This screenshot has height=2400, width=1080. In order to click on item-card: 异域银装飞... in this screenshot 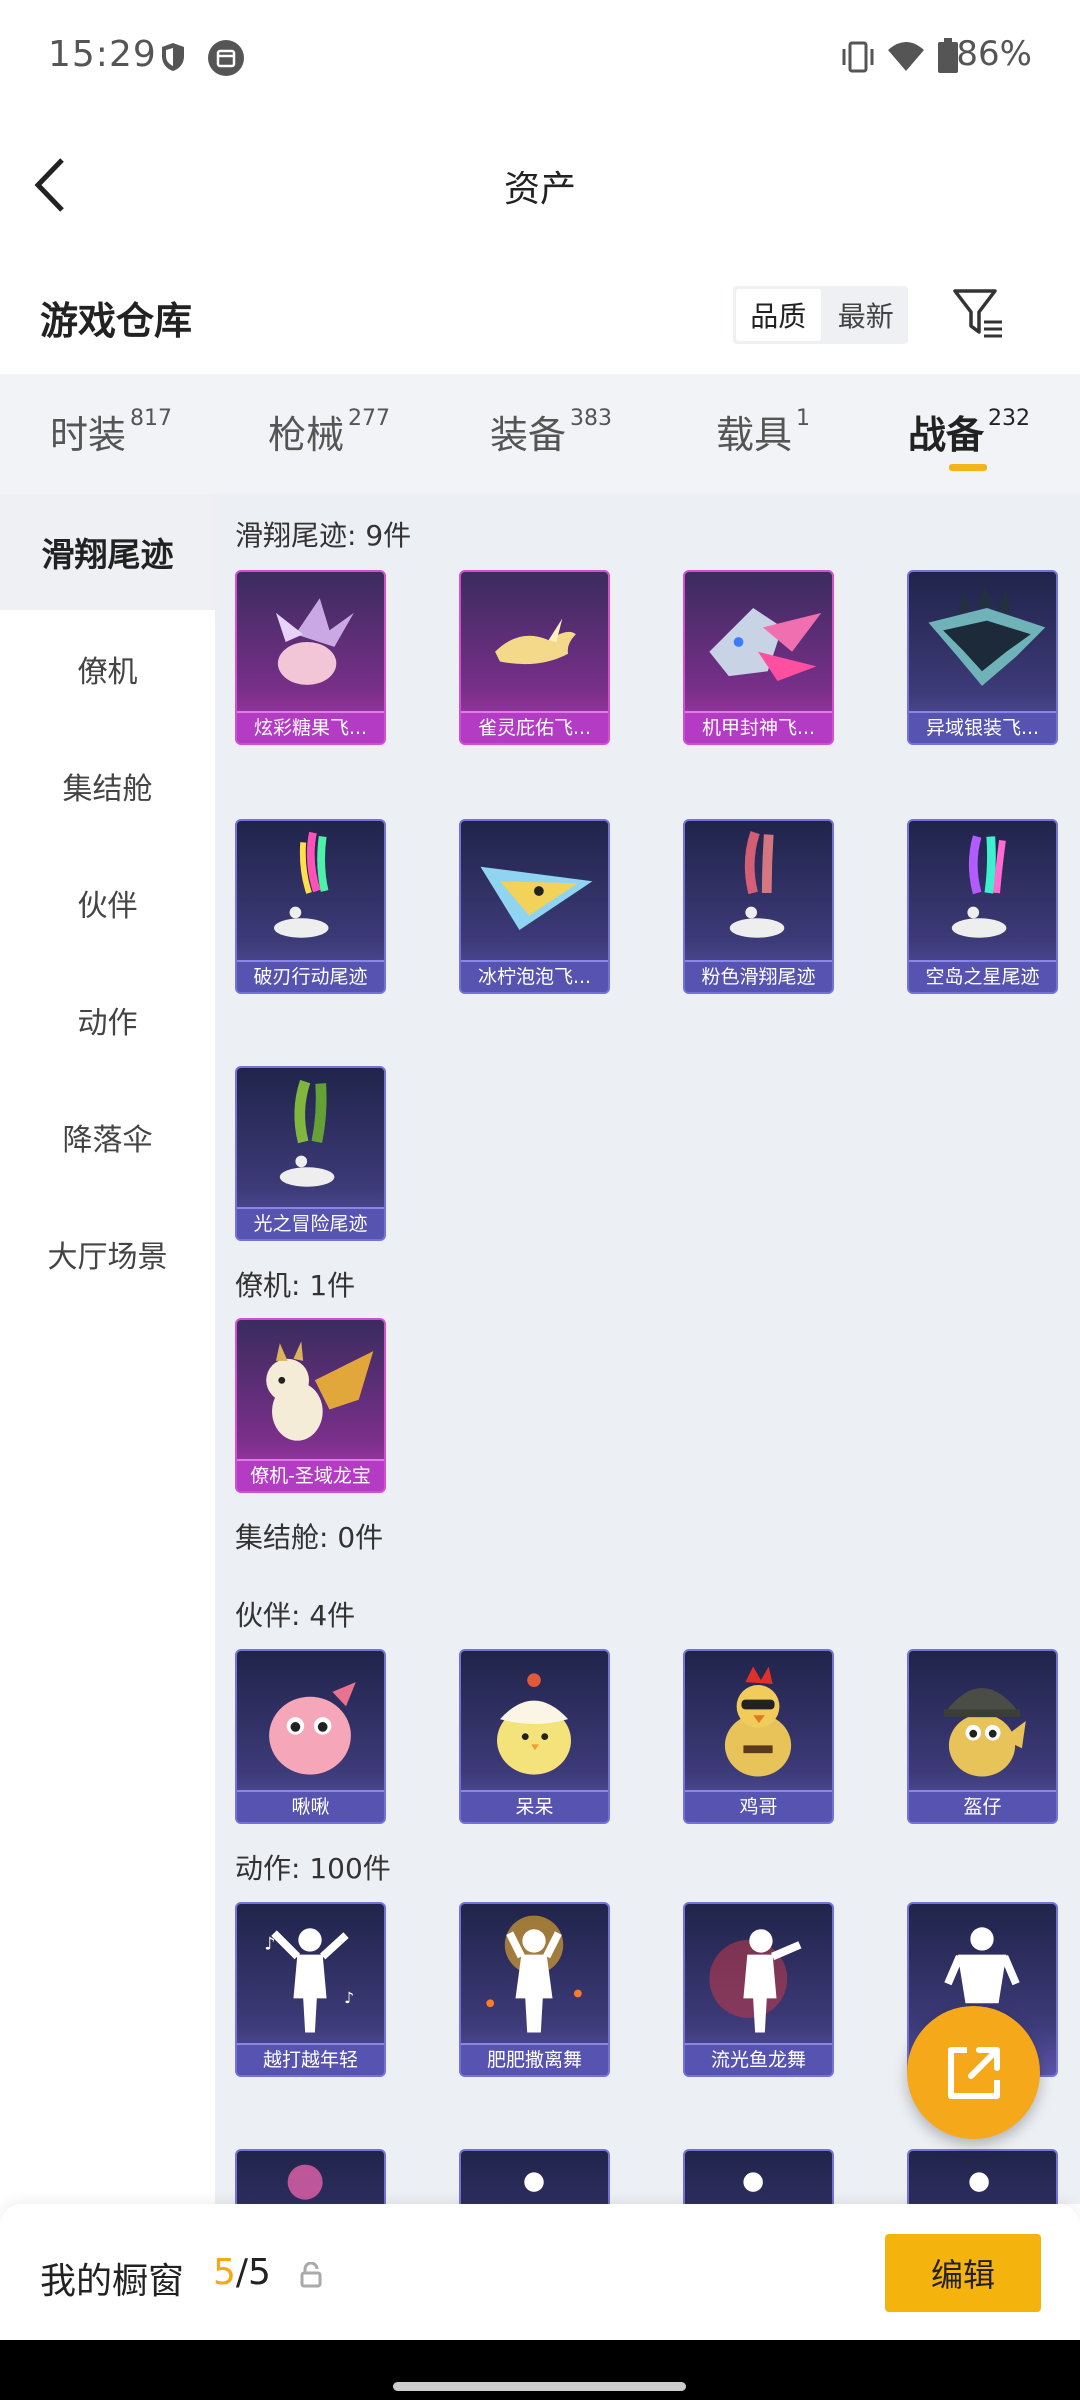, I will do `click(982, 657)`.